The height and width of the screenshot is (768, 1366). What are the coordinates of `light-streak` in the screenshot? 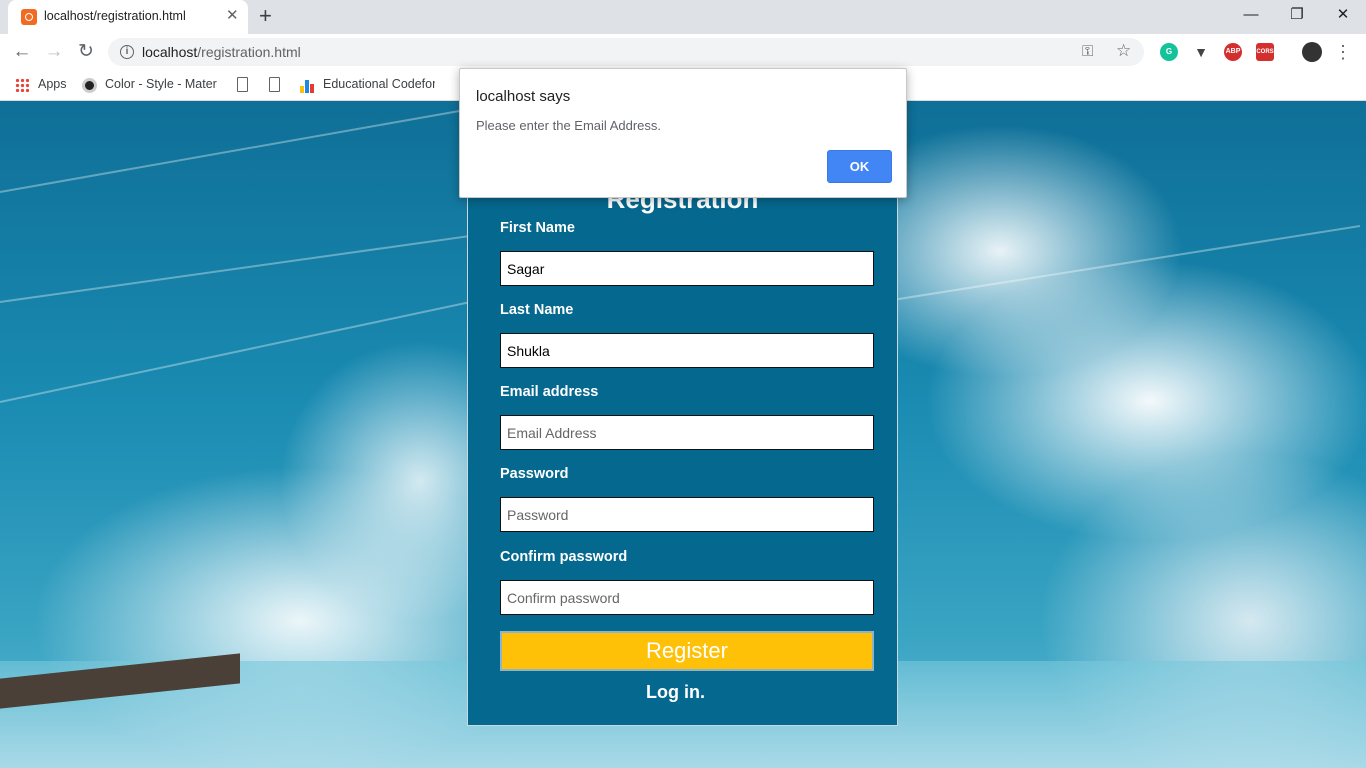 It's located at (1120, 263).